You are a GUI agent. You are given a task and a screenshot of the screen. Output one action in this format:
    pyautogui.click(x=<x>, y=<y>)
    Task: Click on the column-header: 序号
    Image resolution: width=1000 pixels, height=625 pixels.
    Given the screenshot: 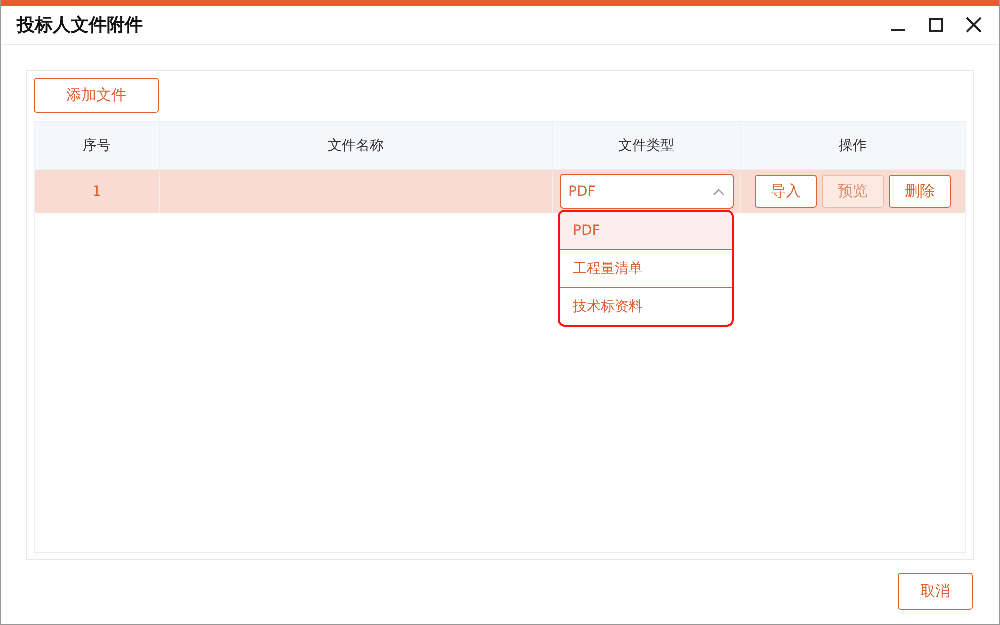 What is the action you would take?
    pyautogui.click(x=97, y=145)
    